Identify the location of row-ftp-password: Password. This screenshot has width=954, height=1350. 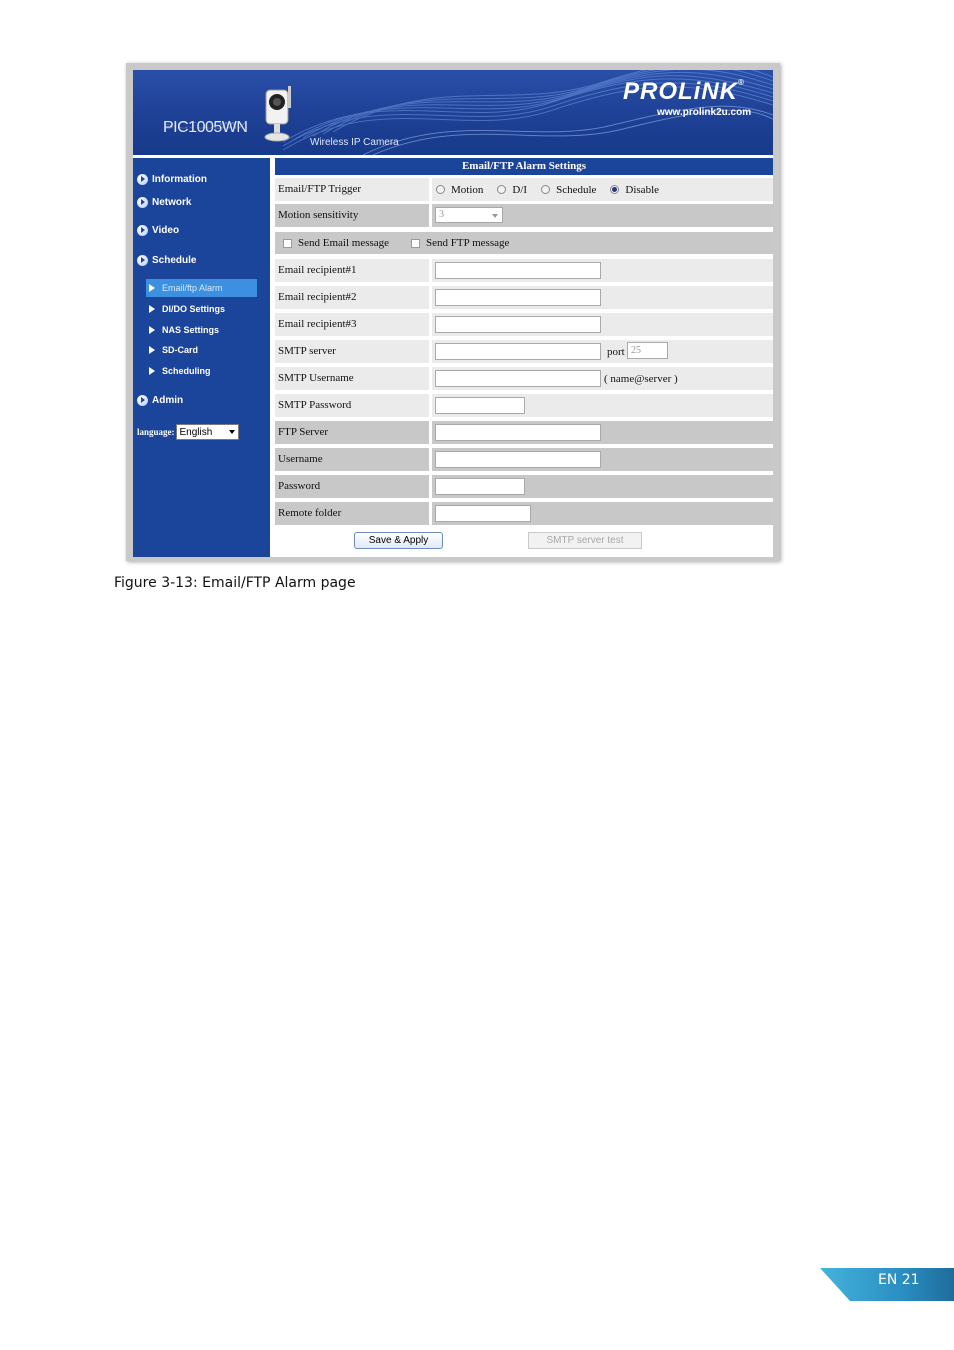
(524, 486).